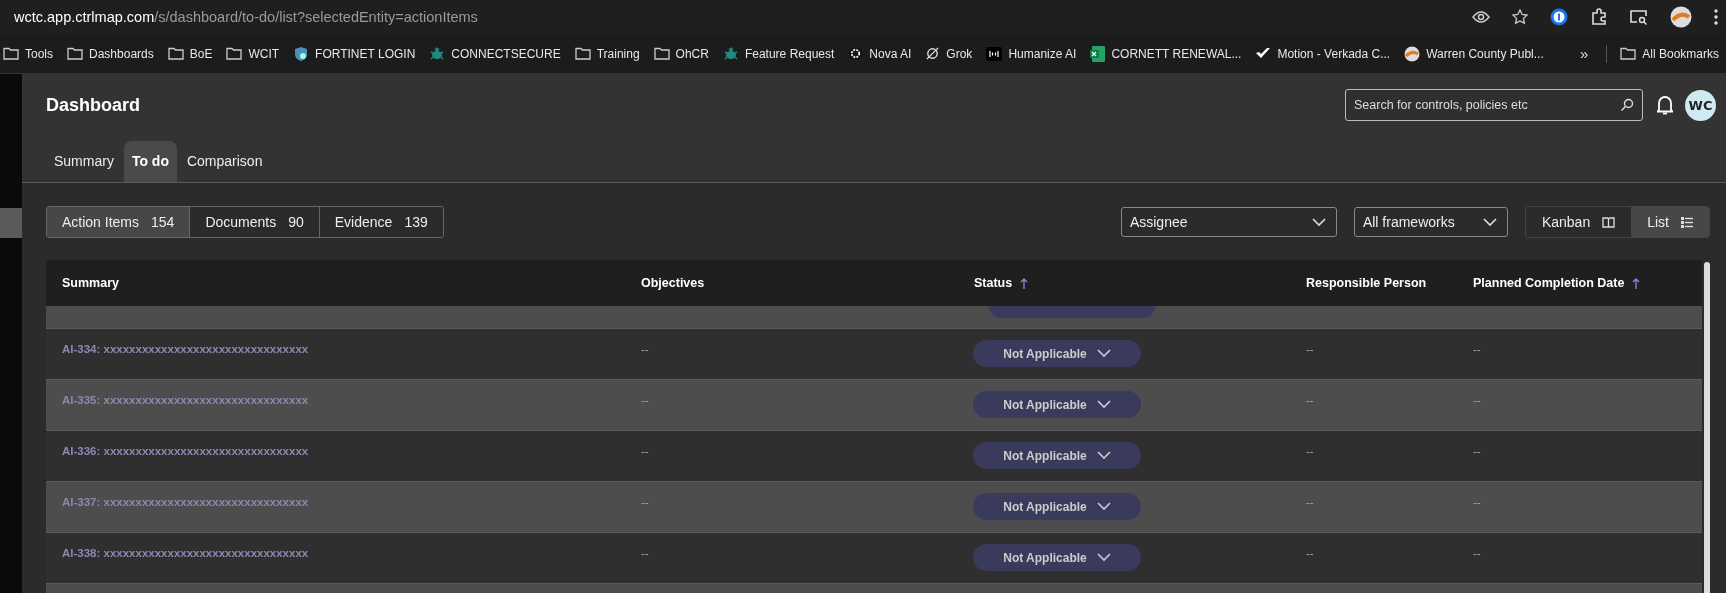 This screenshot has height=593, width=1726. Describe the element at coordinates (185, 451) in the screenshot. I see `action-item-link: AI-336: xxxxxxxxxxxxxxxxxxxxxxxxxxxxxxxx` at that location.